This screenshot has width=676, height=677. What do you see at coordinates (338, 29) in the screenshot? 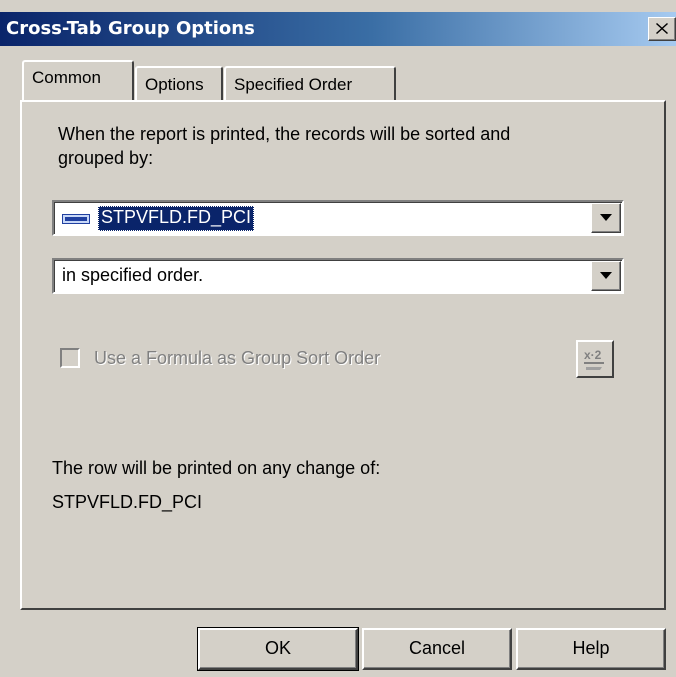
I see `title-bar: Cross-Tab Group Options` at bounding box center [338, 29].